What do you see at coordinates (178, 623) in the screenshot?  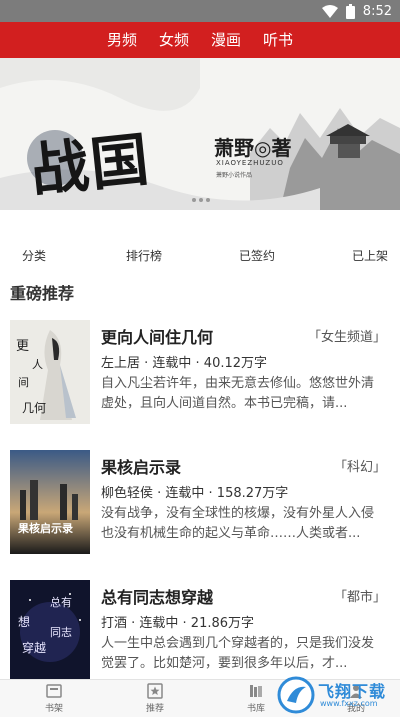 I see `book-meta: 打酒 · 连载中 · 21.86万字` at bounding box center [178, 623].